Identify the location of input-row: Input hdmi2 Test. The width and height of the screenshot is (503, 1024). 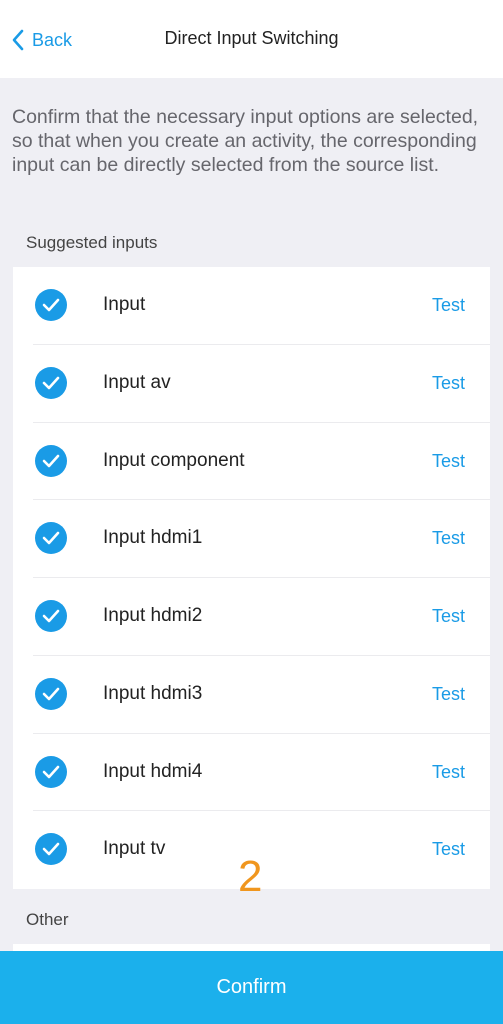
(251, 617).